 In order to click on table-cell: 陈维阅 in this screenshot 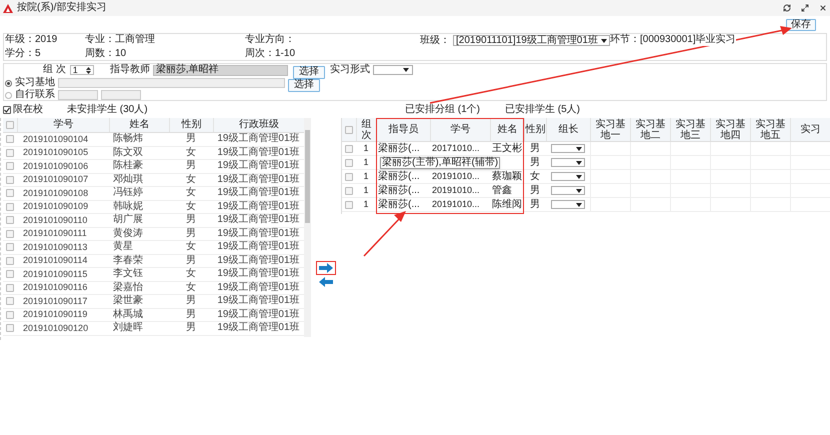, I will do `click(507, 205)`.